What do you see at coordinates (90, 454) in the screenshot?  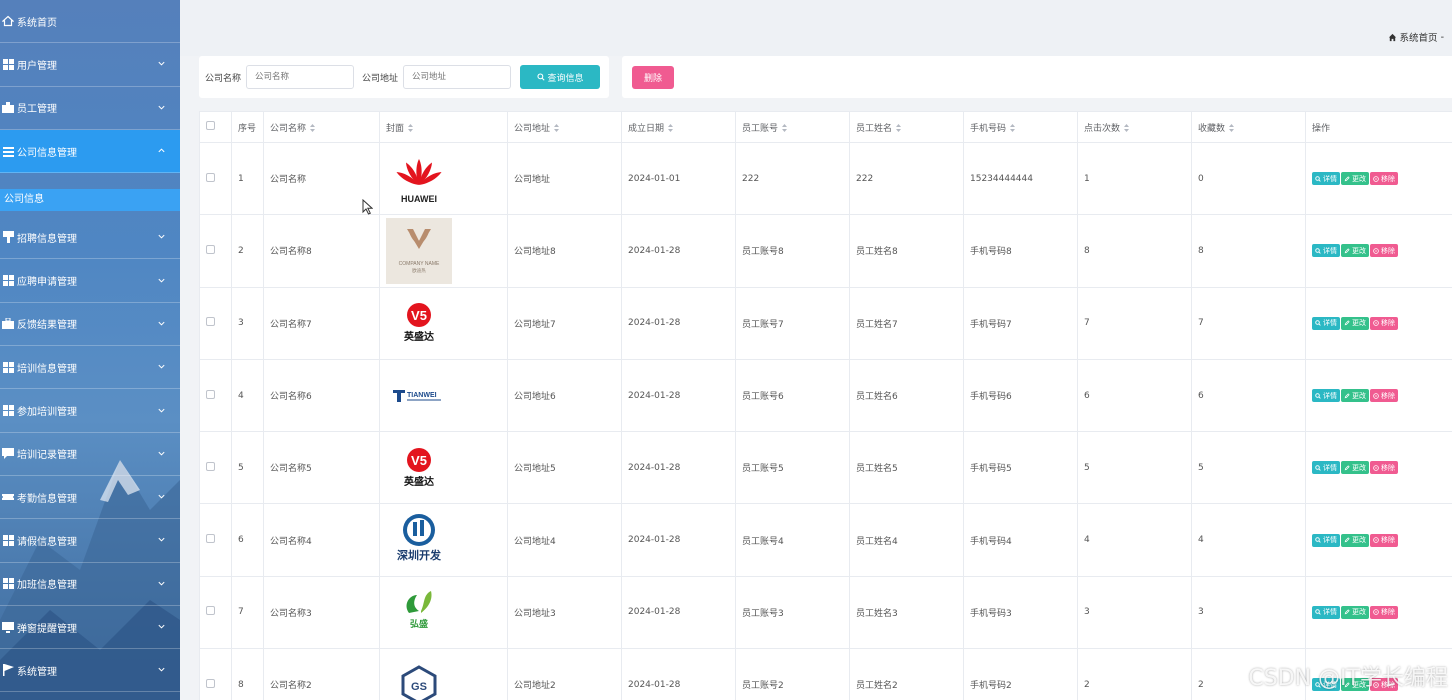 I see `sidebar-item-9: 培训记录管理` at bounding box center [90, 454].